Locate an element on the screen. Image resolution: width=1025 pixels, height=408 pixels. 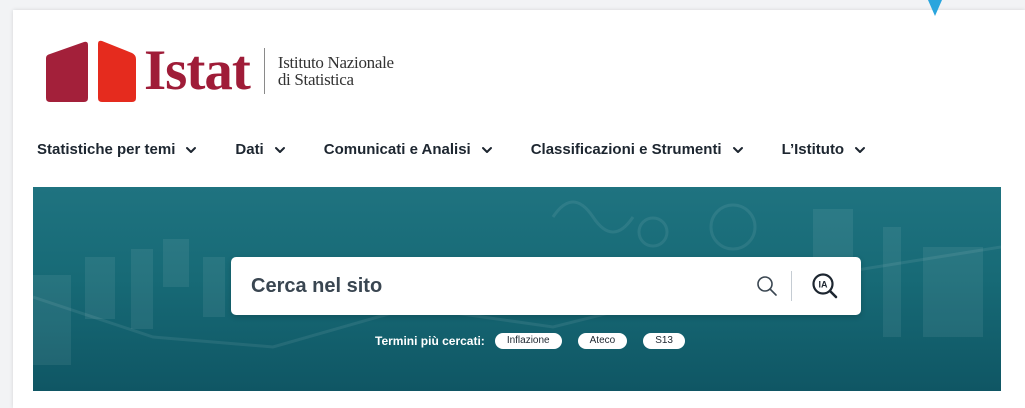
logo-subtitle-line2: di Statistica is located at coordinates (315, 79).